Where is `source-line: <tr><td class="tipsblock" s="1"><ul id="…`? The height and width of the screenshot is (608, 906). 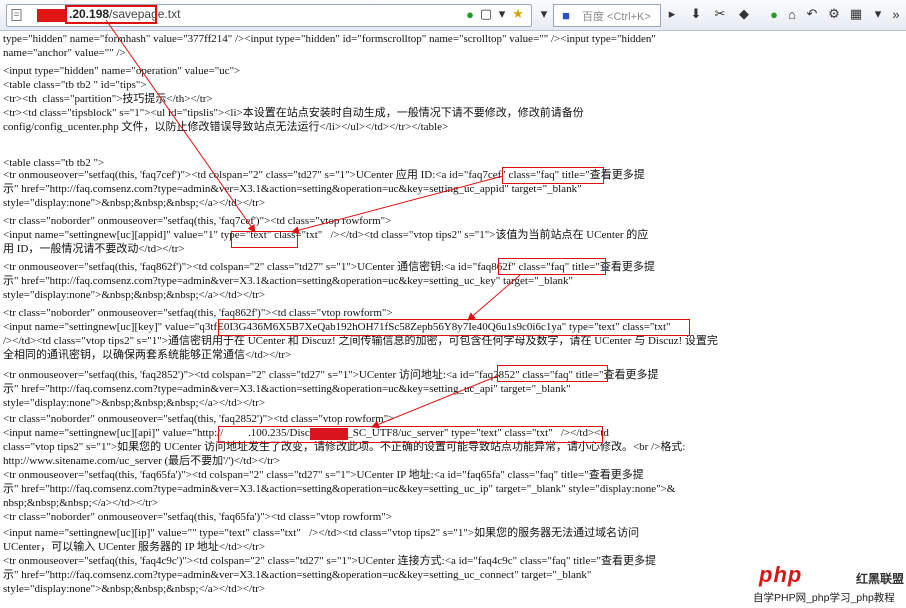 source-line: <tr><td class="tipsblock" s="1"><ul id="… is located at coordinates (293, 113).